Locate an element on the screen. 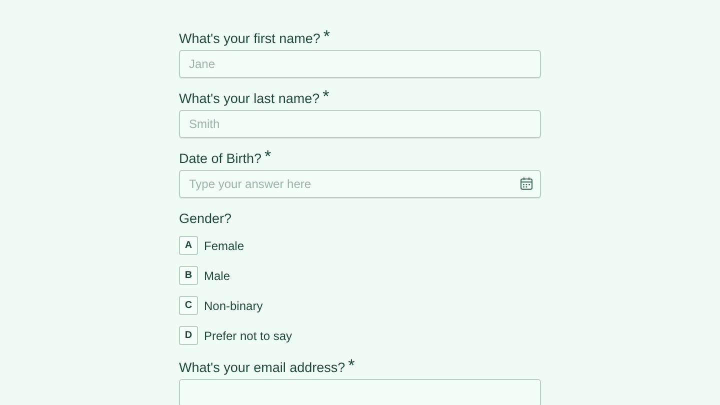 The width and height of the screenshot is (720, 405). input-field: Jane is located at coordinates (360, 64).